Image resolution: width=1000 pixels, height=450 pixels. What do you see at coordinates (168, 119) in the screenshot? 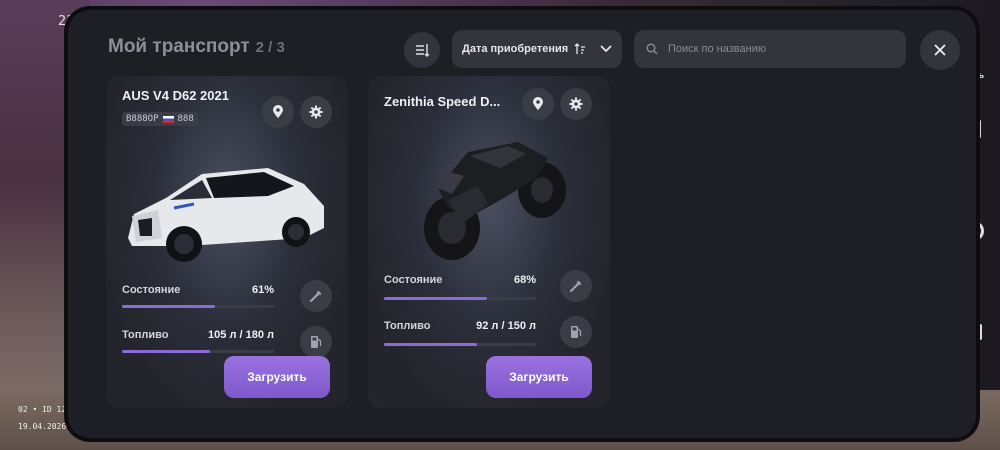
I see `flag-icon` at bounding box center [168, 119].